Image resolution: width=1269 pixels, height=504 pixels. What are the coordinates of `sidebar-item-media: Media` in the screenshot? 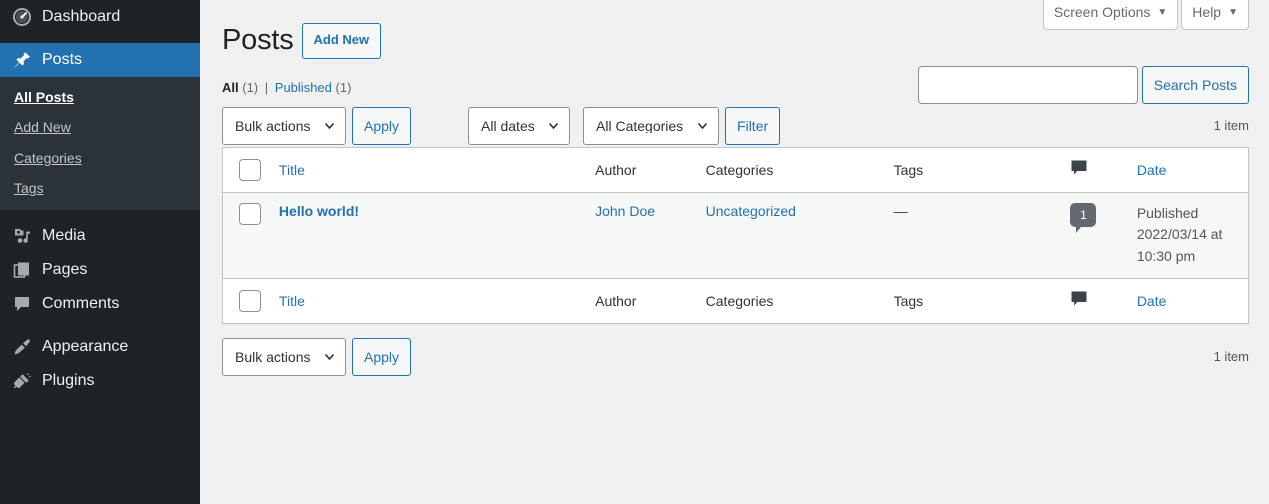 It's located at (100, 236).